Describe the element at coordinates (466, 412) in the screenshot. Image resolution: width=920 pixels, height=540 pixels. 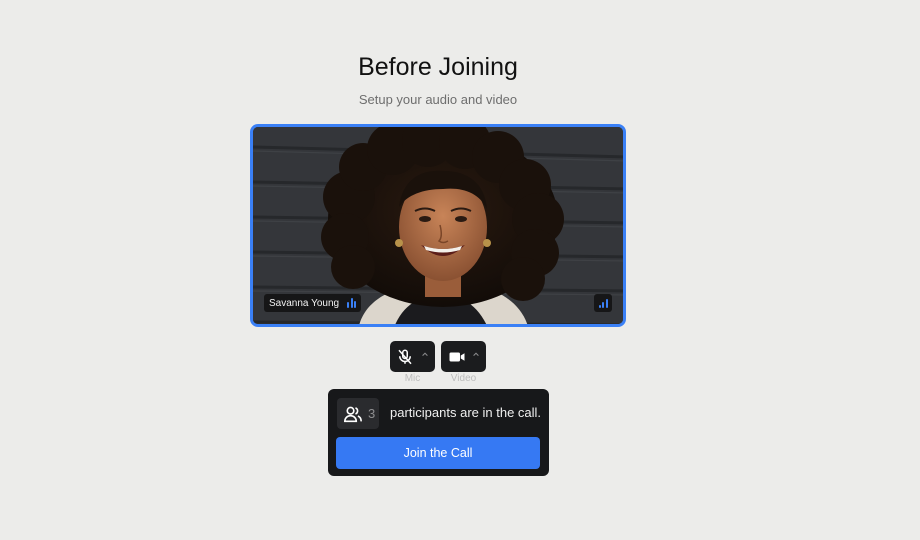
I see `participants-status-text: participants are in the call.` at that location.